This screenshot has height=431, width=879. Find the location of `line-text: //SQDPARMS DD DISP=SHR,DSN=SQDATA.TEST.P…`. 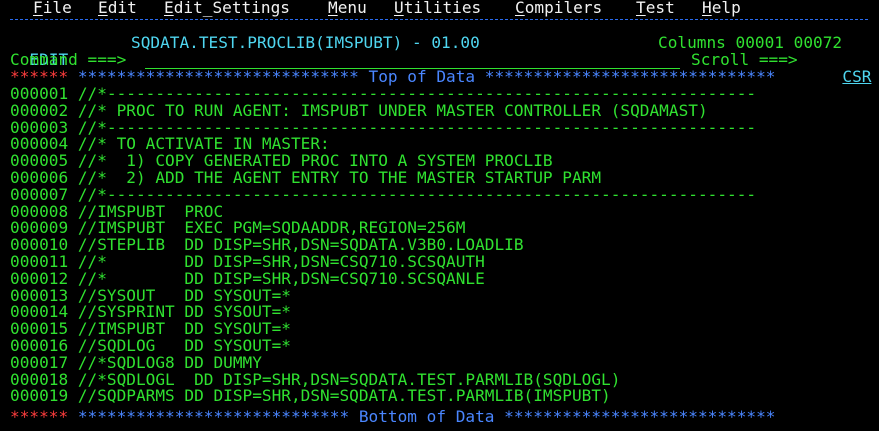

line-text: //SQDPARMS DD DISP=SHR,DSN=SQDATA.TEST.P… is located at coordinates (339, 395).